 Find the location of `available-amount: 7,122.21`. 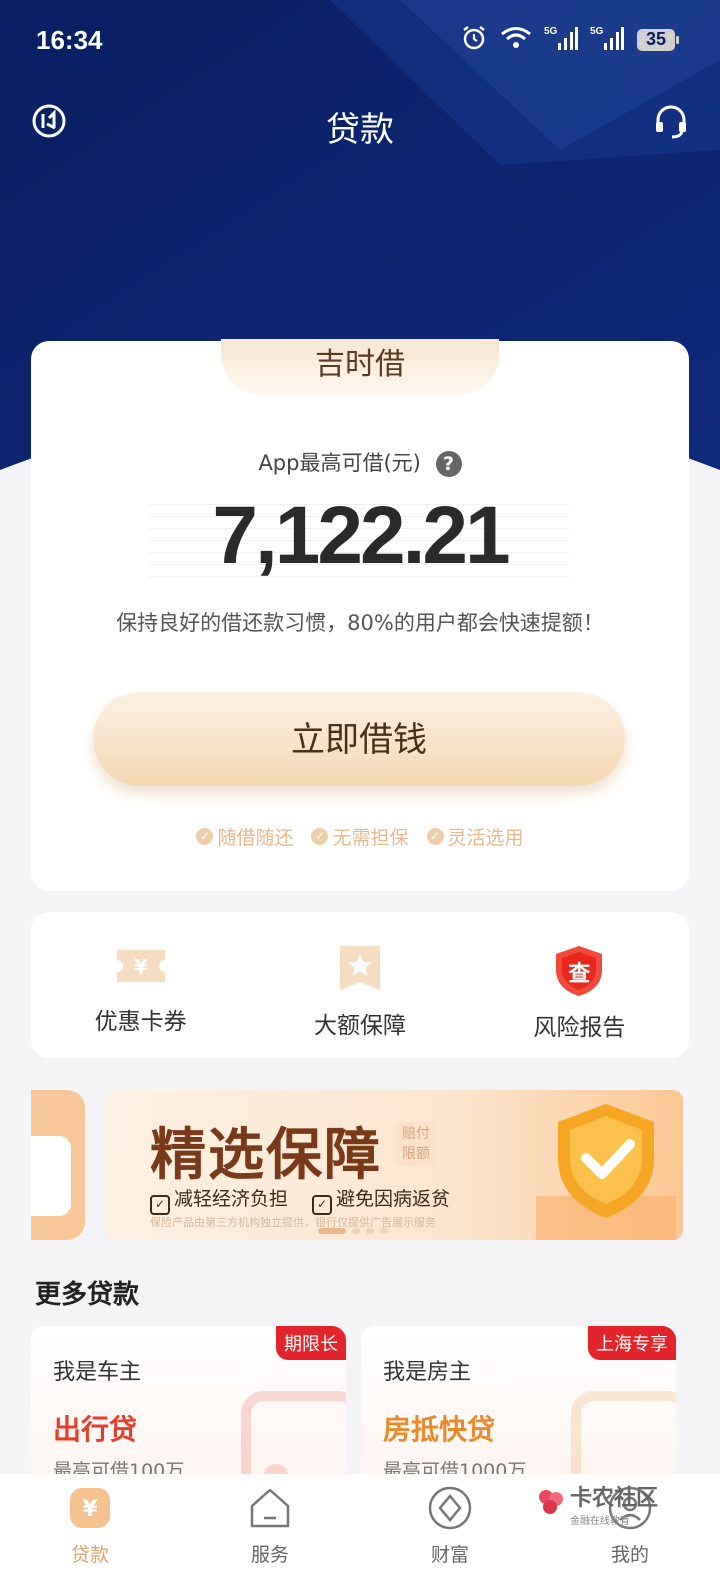

available-amount: 7,122.21 is located at coordinates (361, 535).